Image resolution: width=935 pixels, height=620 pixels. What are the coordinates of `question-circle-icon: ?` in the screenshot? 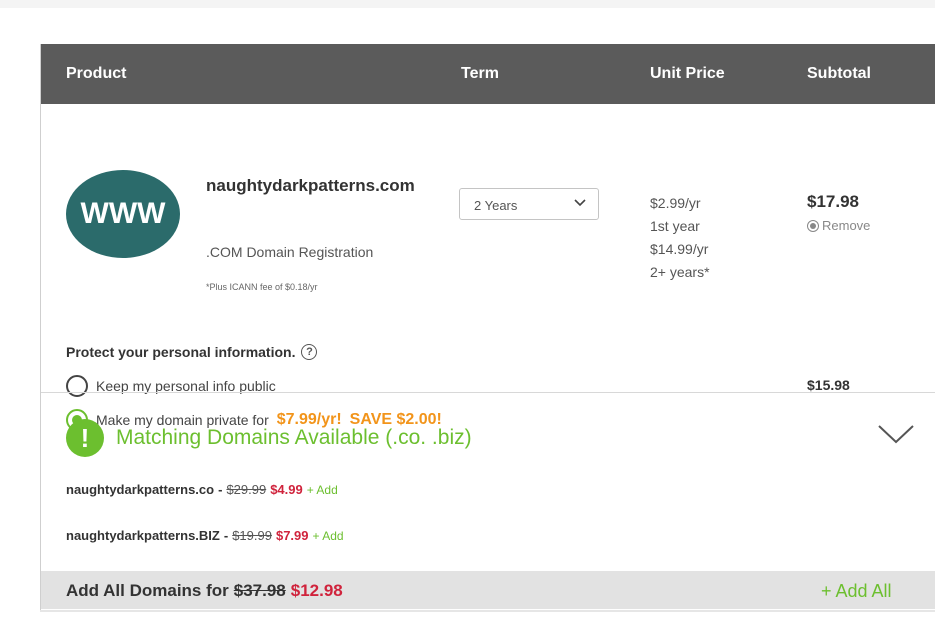 It's located at (309, 352).